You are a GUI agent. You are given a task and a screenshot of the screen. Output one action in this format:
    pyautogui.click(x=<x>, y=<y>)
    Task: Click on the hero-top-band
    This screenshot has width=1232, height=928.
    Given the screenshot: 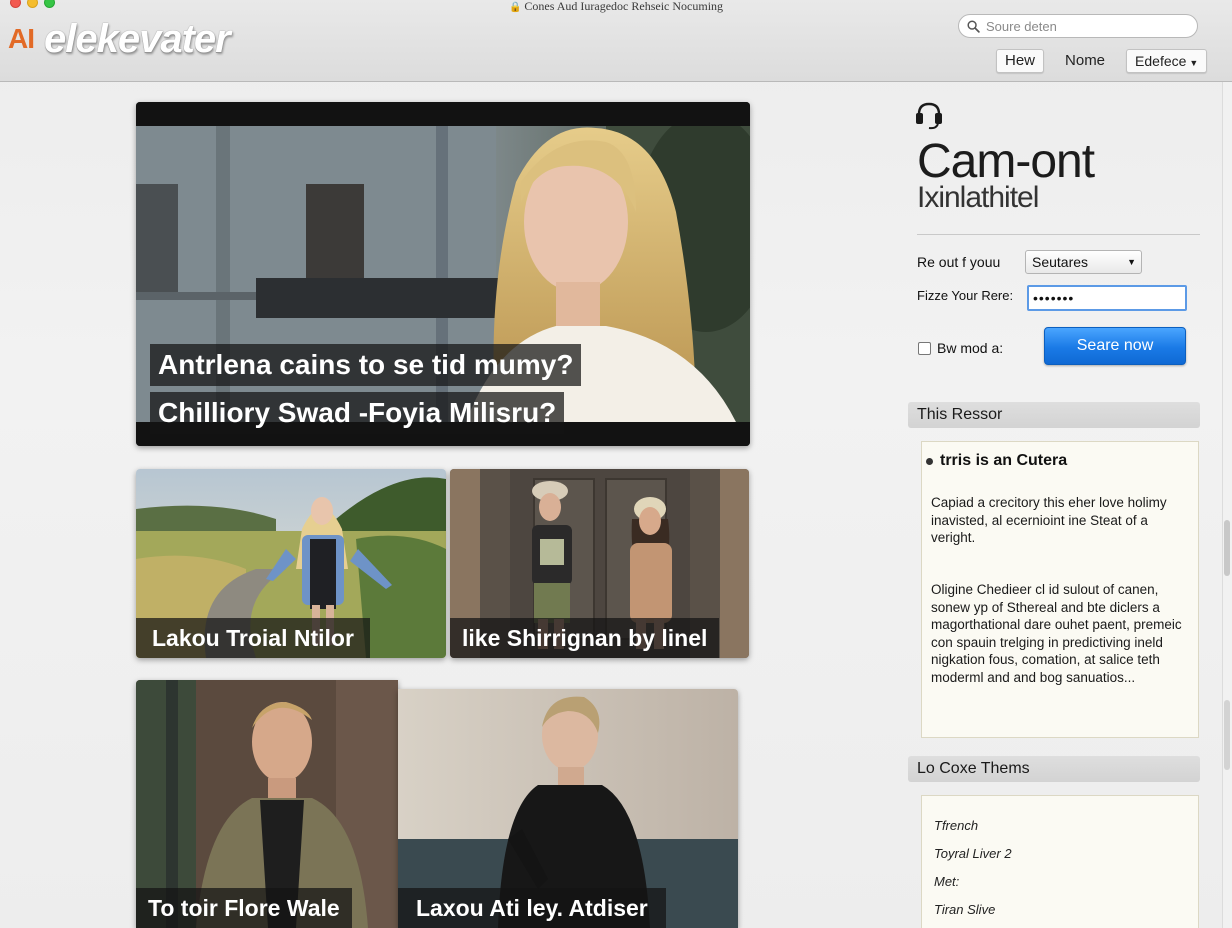 What is the action you would take?
    pyautogui.click(x=443, y=114)
    